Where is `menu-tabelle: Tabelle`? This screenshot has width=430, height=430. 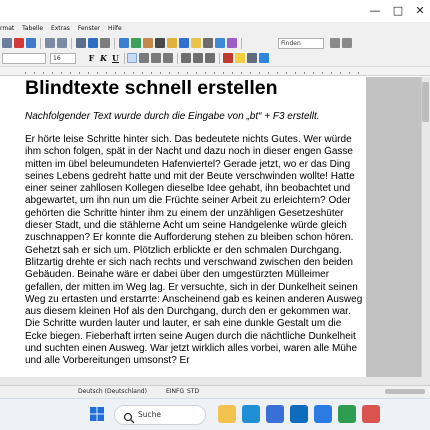
menu-tabelle: Tabelle is located at coordinates (32, 28).